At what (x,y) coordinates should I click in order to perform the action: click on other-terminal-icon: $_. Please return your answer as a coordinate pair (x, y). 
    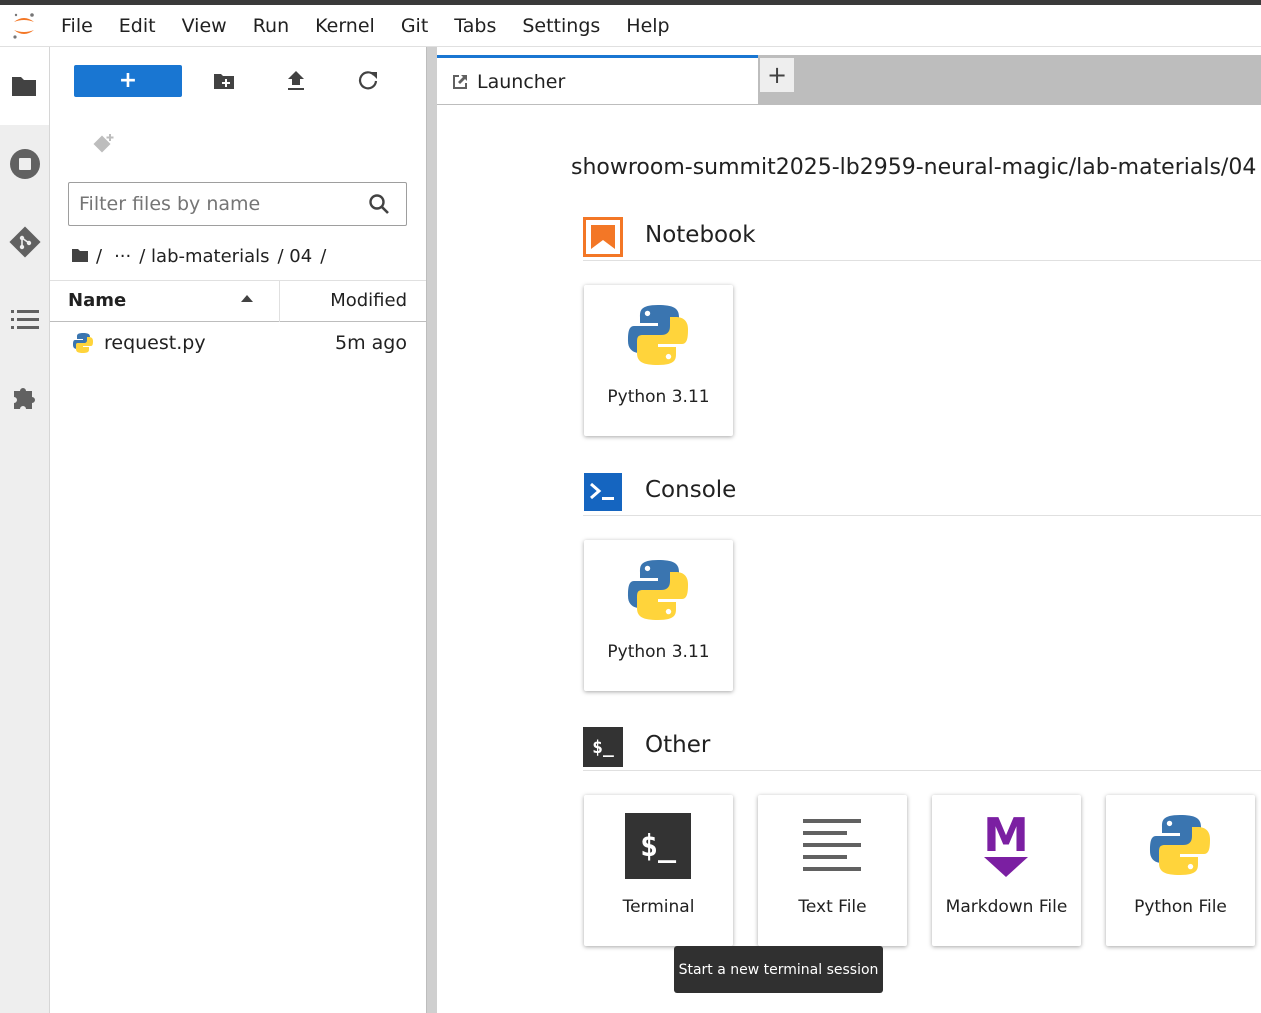
    Looking at the image, I should click on (603, 747).